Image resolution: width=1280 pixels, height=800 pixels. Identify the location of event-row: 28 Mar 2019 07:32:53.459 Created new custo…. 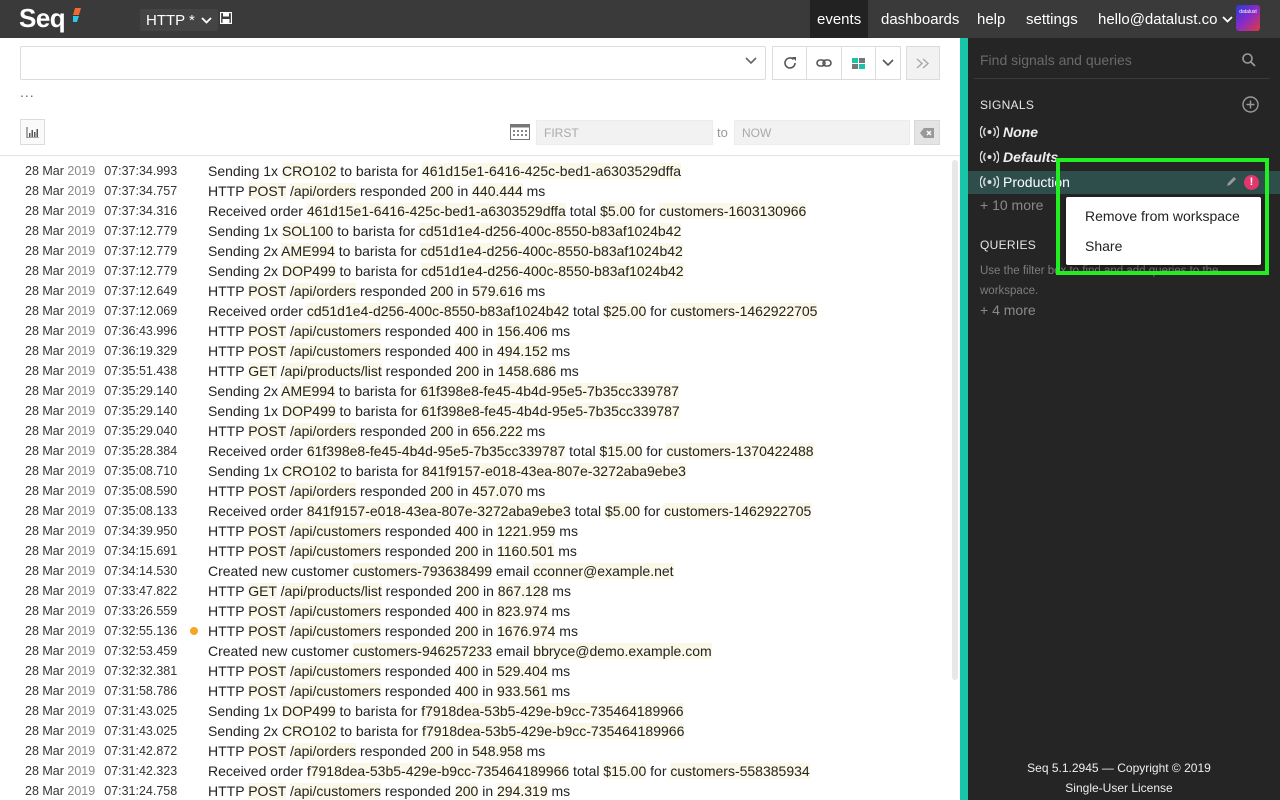
(476, 651).